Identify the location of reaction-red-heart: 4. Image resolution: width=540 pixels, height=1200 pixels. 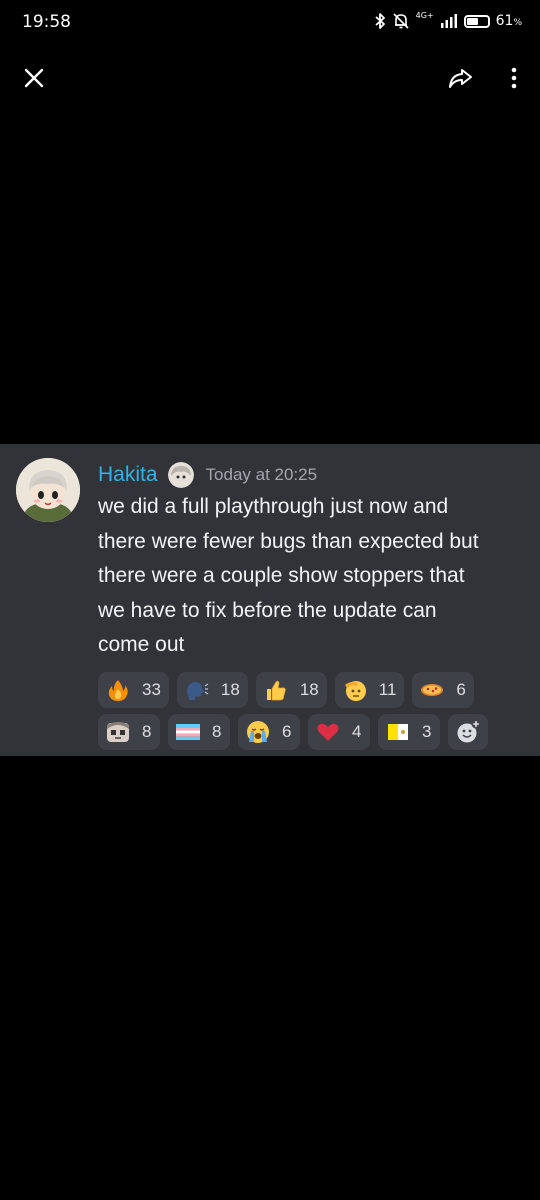
(339, 732).